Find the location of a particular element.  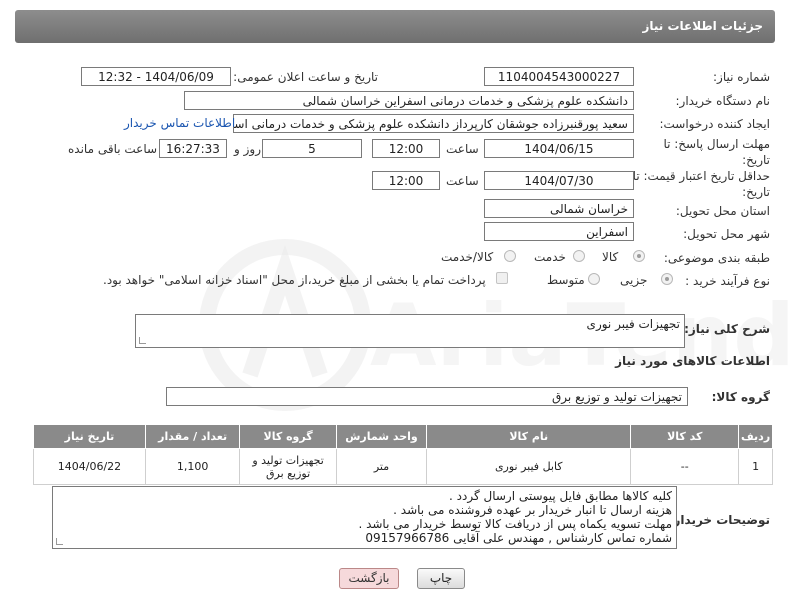

province-label: استان محل تحویل: is located at coordinates (722, 211).